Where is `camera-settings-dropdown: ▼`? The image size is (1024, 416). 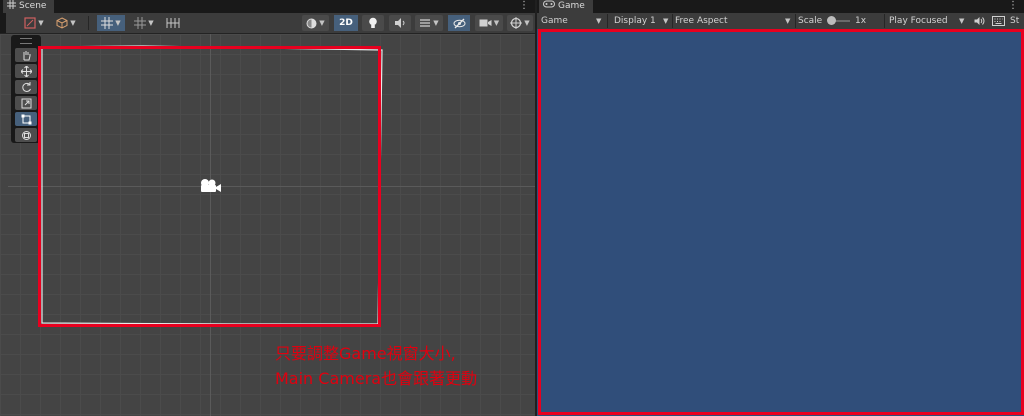 camera-settings-dropdown: ▼ is located at coordinates (489, 23).